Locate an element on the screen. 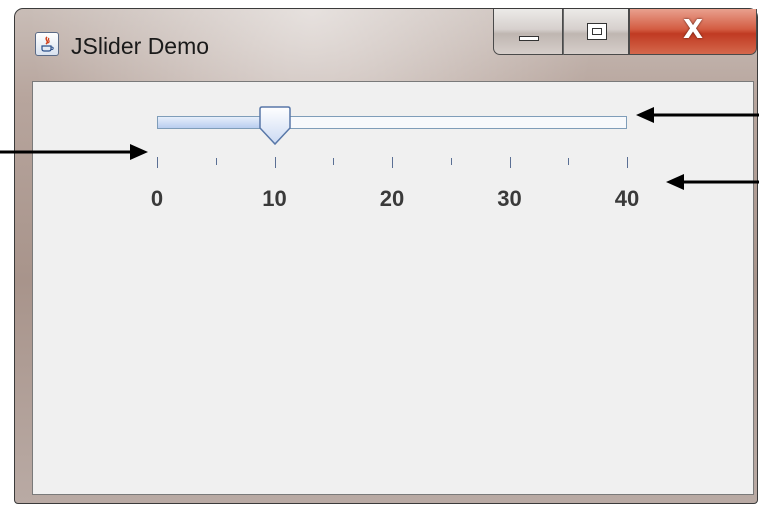  slider-tick-label: 40 is located at coordinates (627, 198).